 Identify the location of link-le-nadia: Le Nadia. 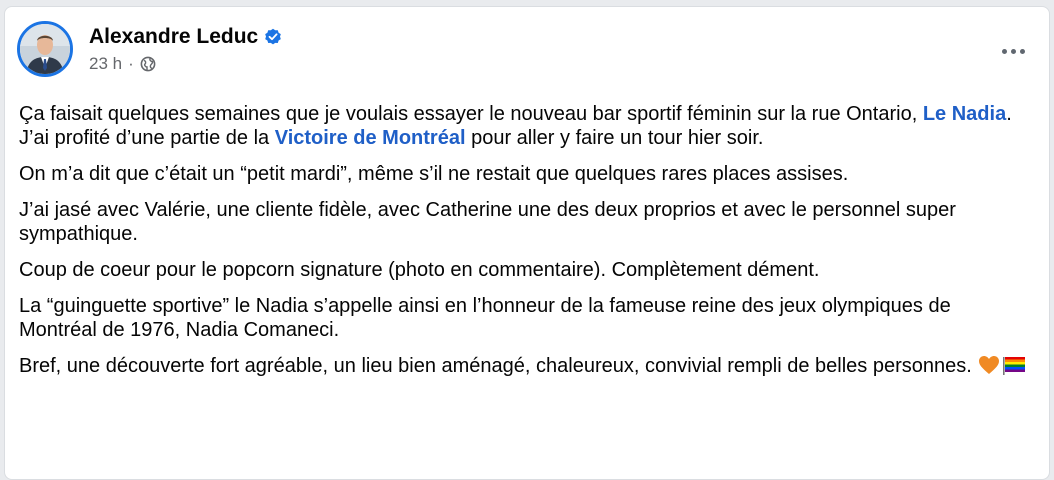
(964, 114).